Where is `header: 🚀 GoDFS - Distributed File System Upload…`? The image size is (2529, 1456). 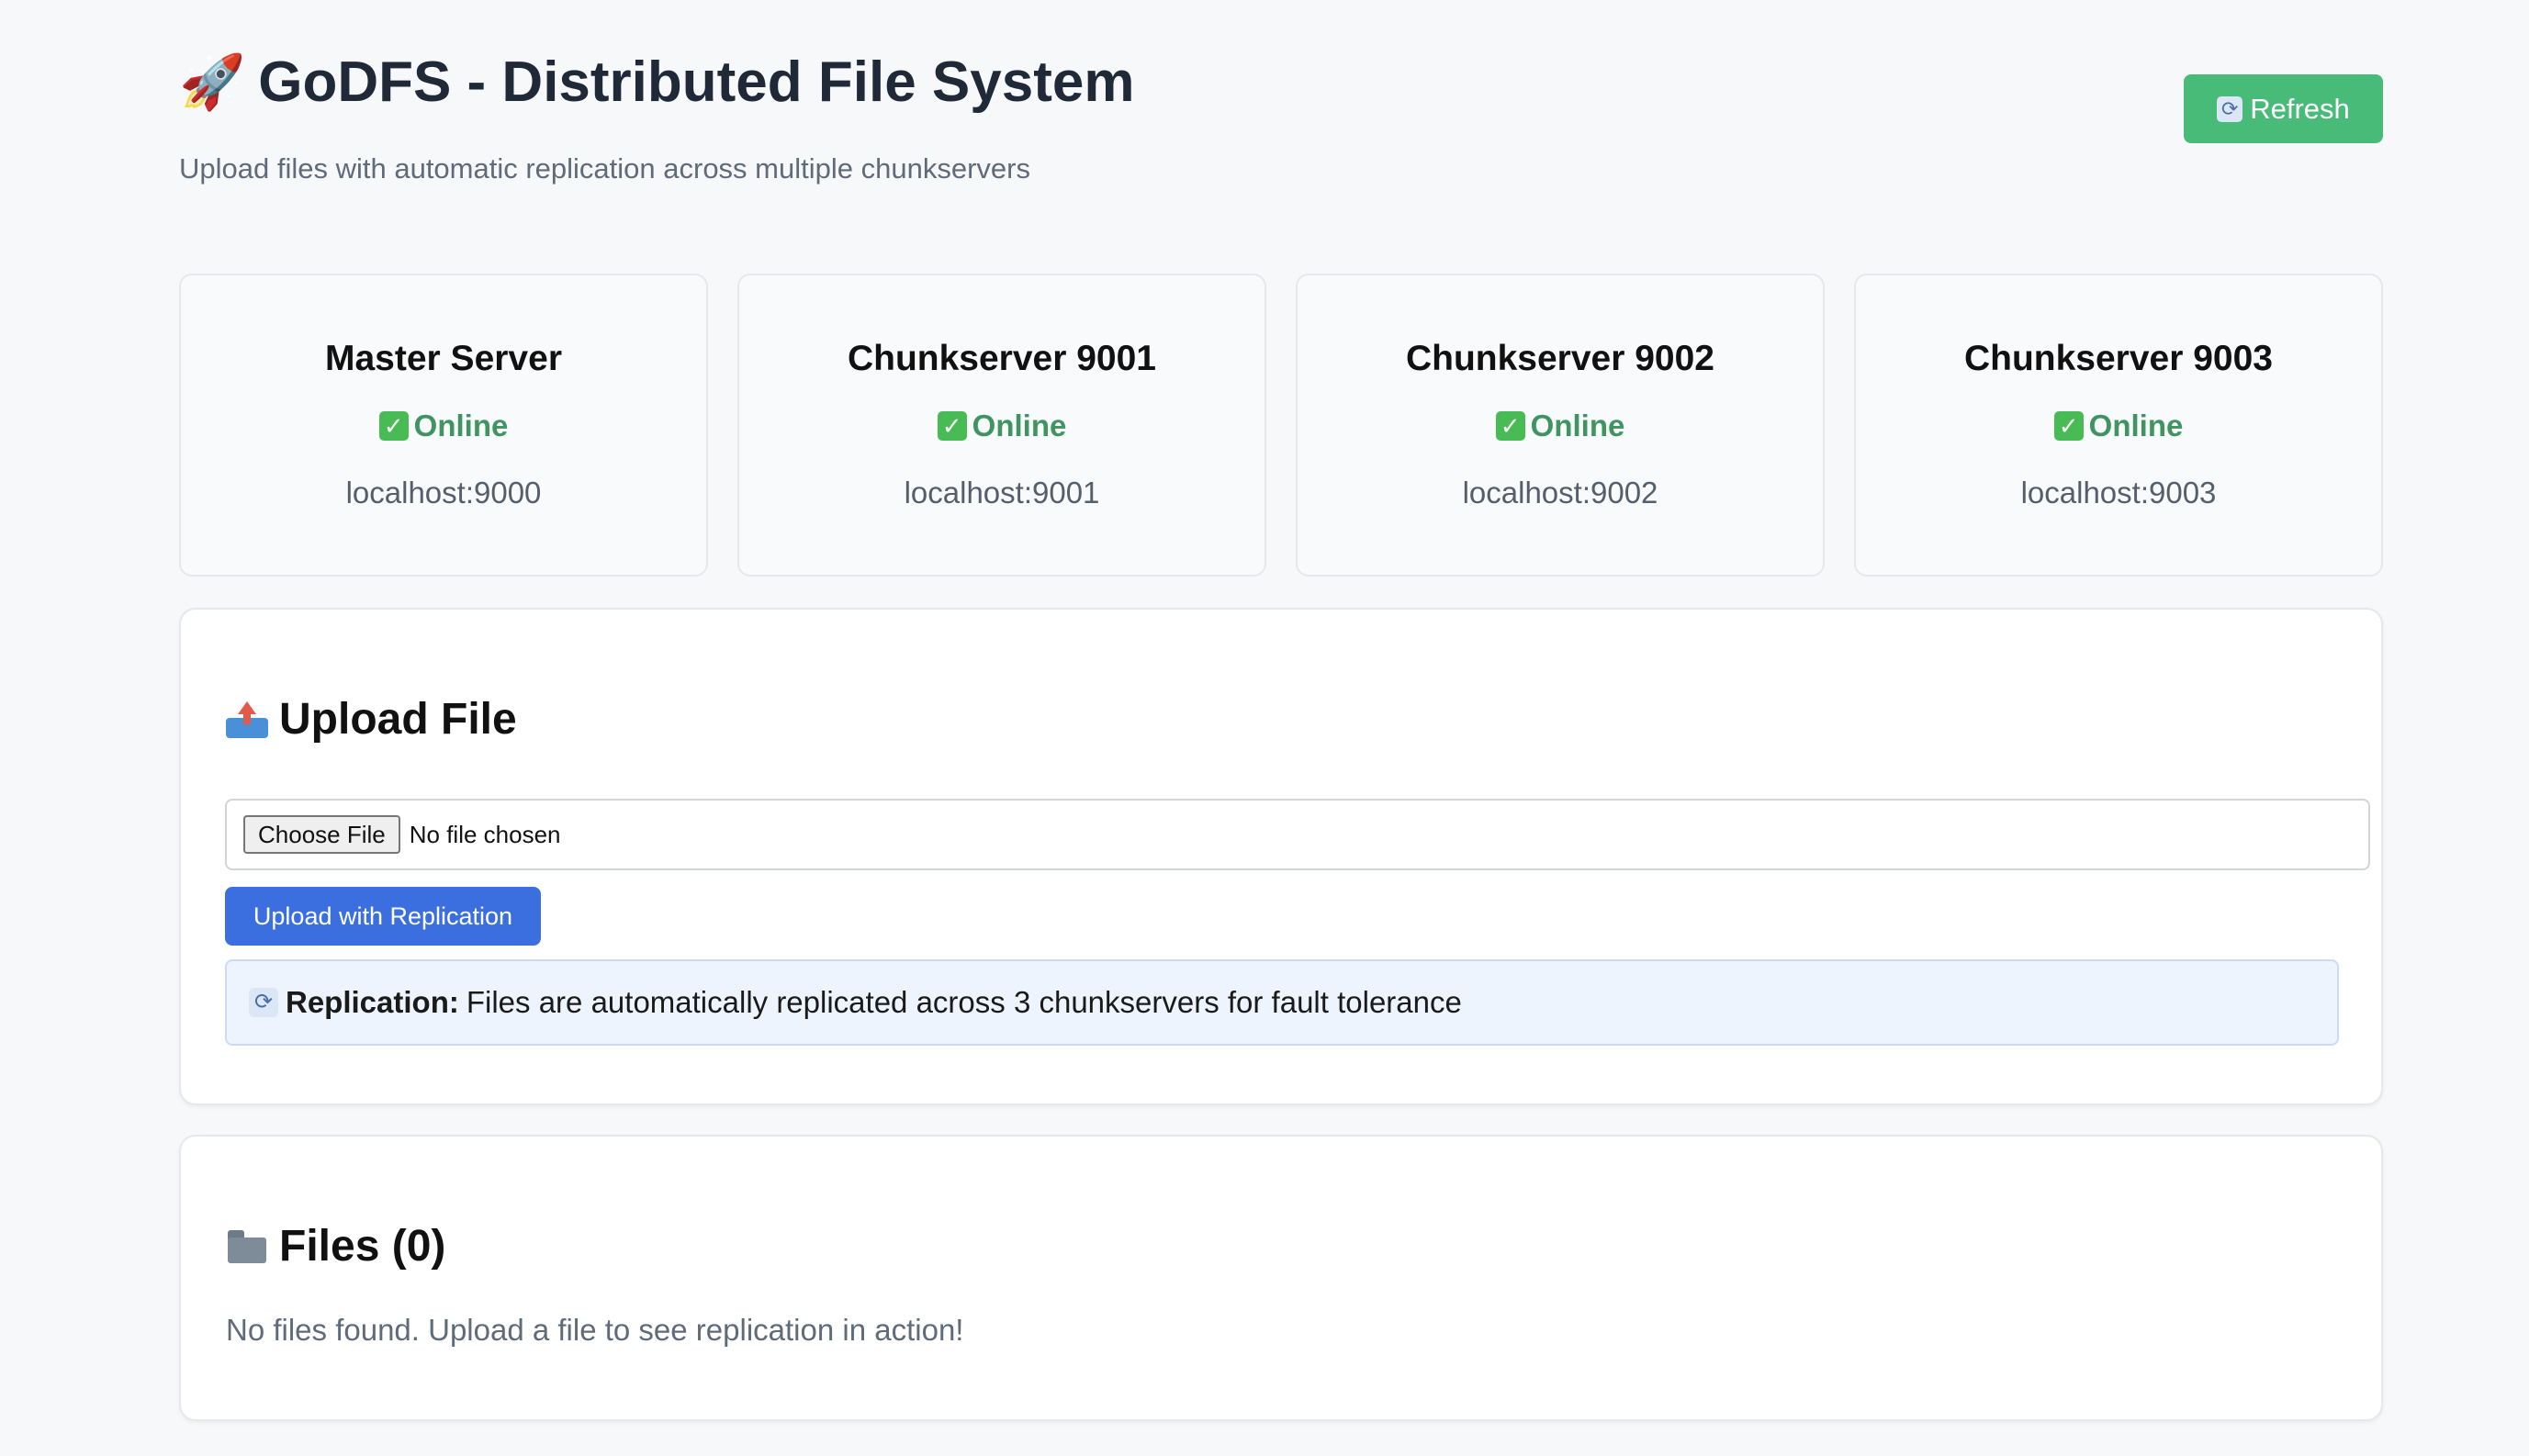 header: 🚀 GoDFS - Distributed File System Upload… is located at coordinates (1281, 116).